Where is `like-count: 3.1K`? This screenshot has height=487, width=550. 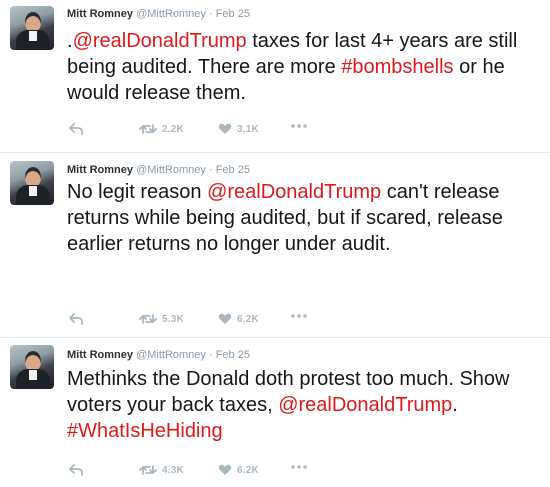 like-count: 3.1K is located at coordinates (248, 129).